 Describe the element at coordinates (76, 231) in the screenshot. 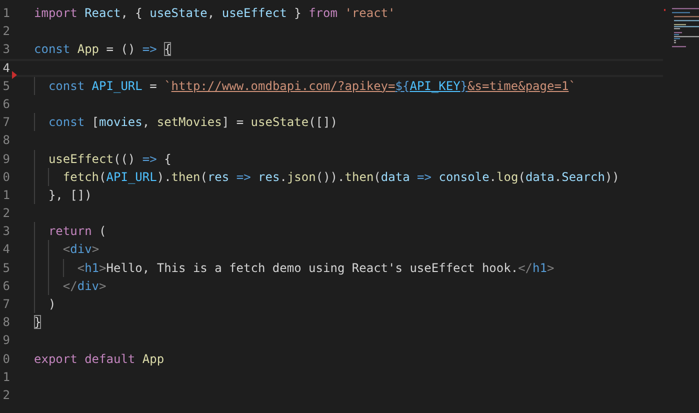

I see `code-line: return (` at that location.